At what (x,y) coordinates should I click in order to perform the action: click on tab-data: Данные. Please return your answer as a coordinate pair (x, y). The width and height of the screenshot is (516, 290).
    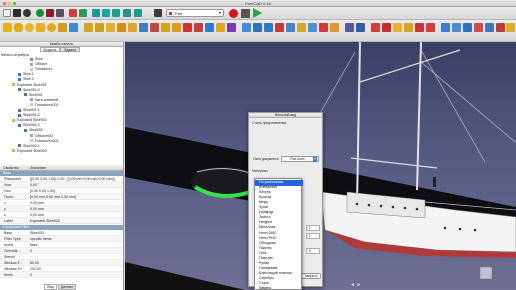
    Looking at the image, I should click on (67, 287).